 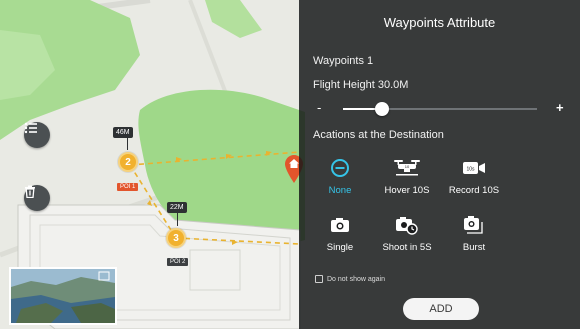 I want to click on waypoint-name: Waypoints 1, so click(x=343, y=61).